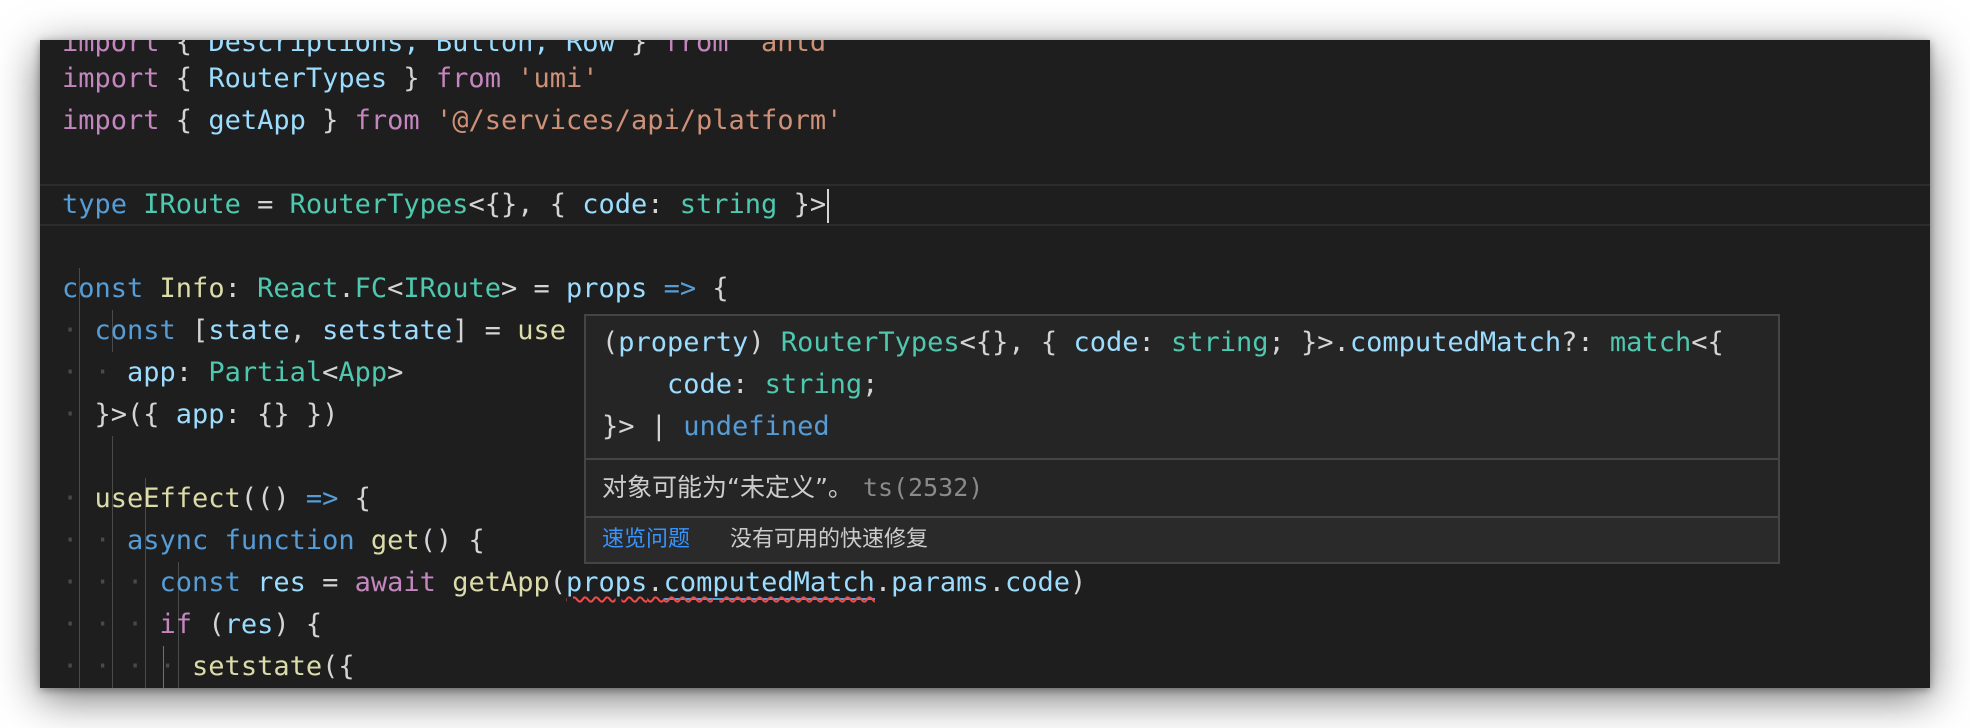 The height and width of the screenshot is (728, 1970). What do you see at coordinates (289, 540) in the screenshot?
I see `keyword-function: function` at bounding box center [289, 540].